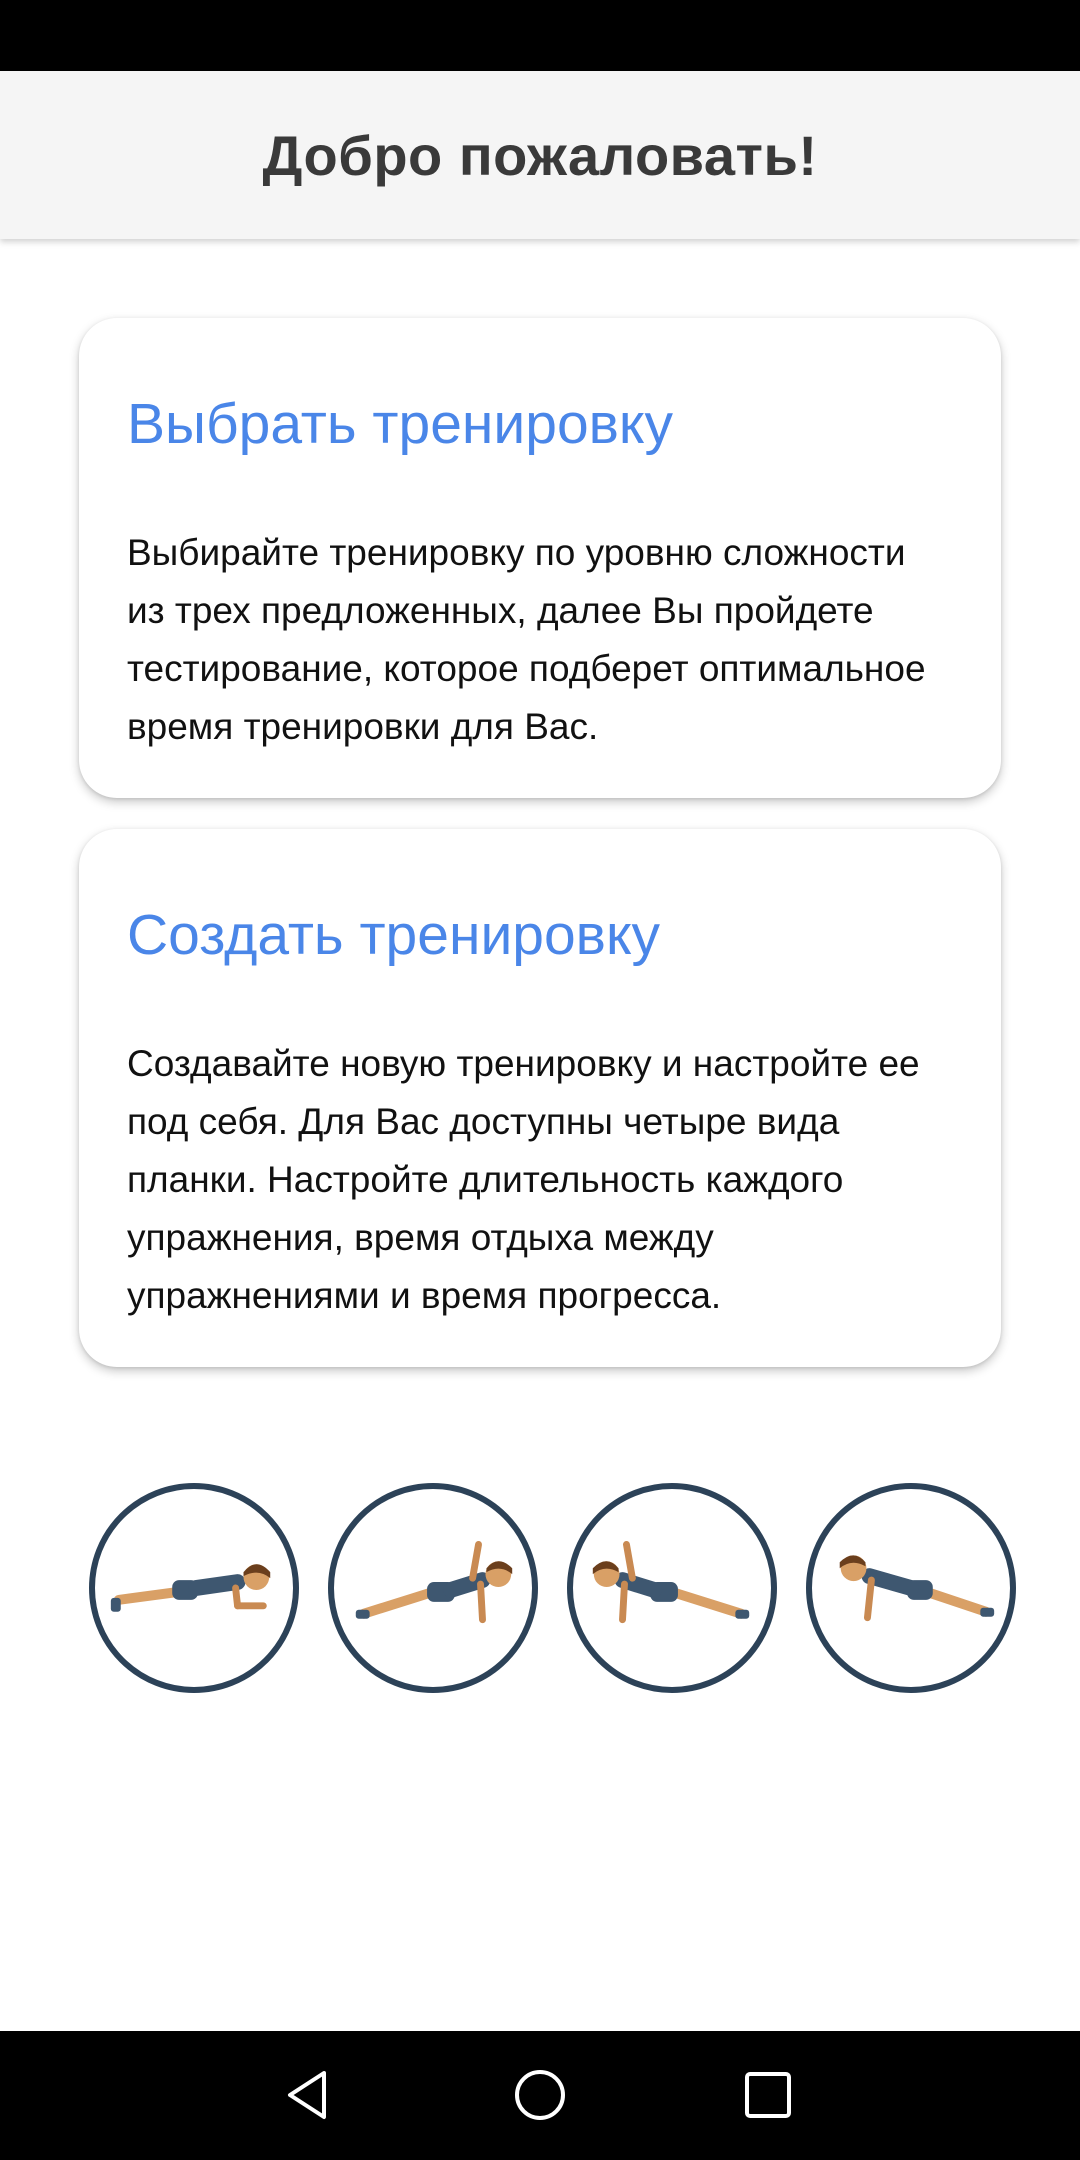 This screenshot has width=1080, height=2160. I want to click on back-icon, so click(308, 2095).